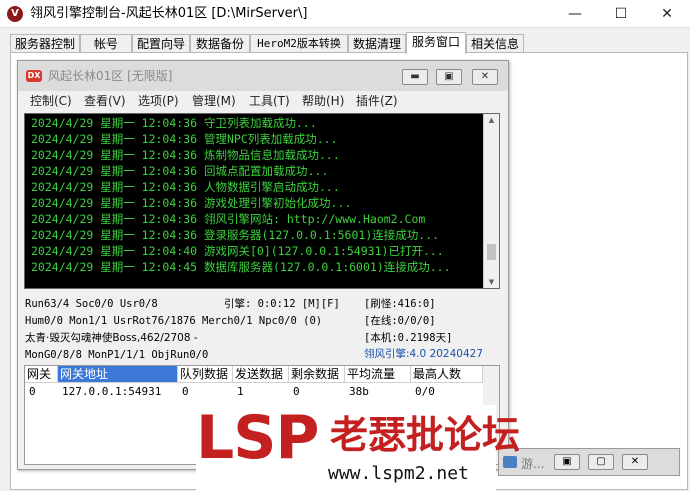 This screenshot has height=491, width=690. Describe the element at coordinates (491, 282) in the screenshot. I see `scroll-down-icon: ▼` at that location.